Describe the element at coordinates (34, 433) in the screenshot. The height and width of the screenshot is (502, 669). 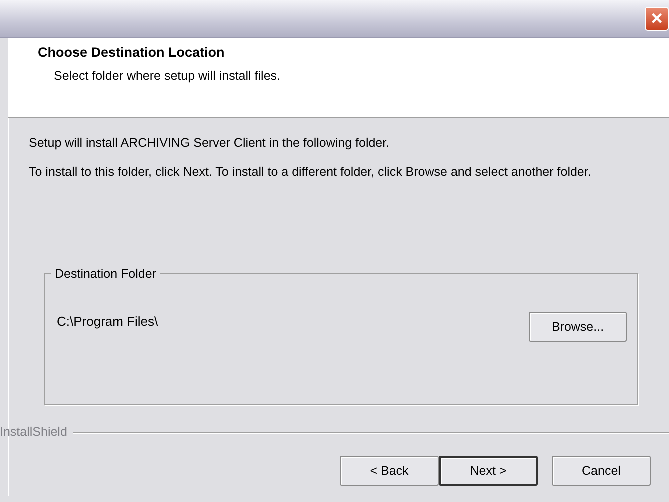
I see `brand-label: InstallShield` at that location.